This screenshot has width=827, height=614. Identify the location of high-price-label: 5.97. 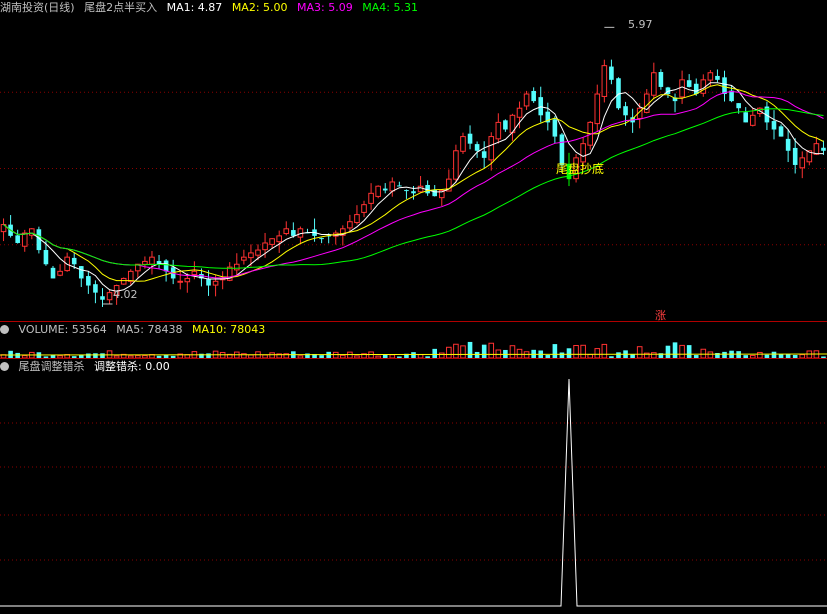
(640, 24).